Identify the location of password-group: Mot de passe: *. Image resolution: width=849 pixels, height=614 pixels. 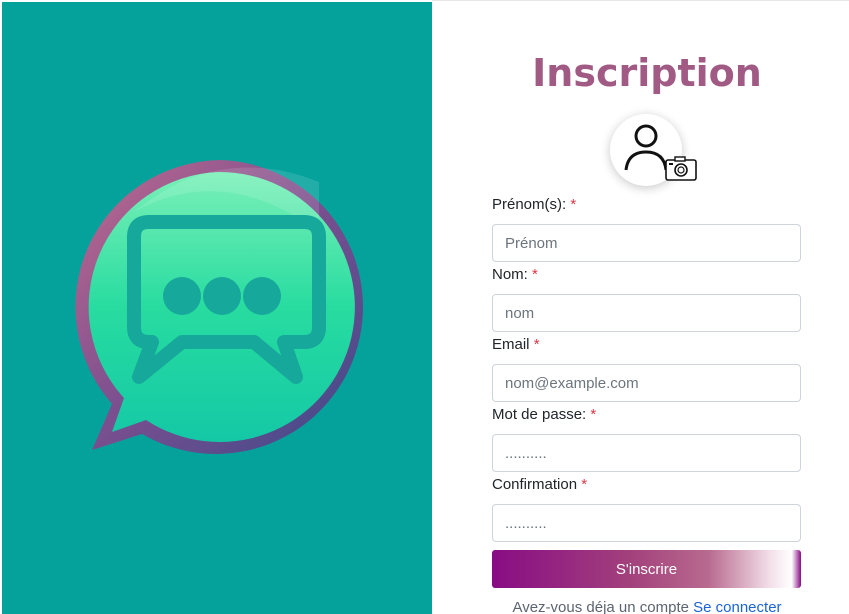
(647, 439).